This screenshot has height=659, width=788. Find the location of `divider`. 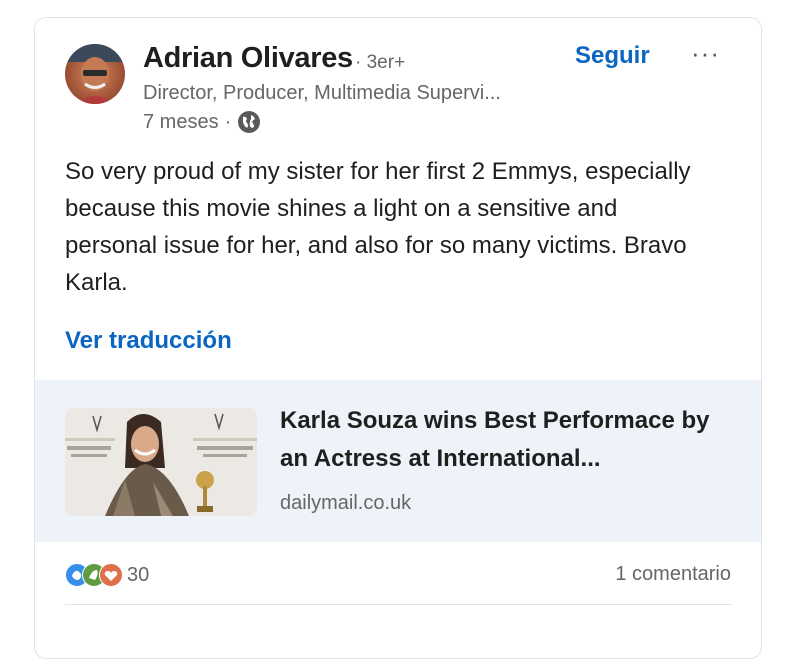

divider is located at coordinates (398, 604).